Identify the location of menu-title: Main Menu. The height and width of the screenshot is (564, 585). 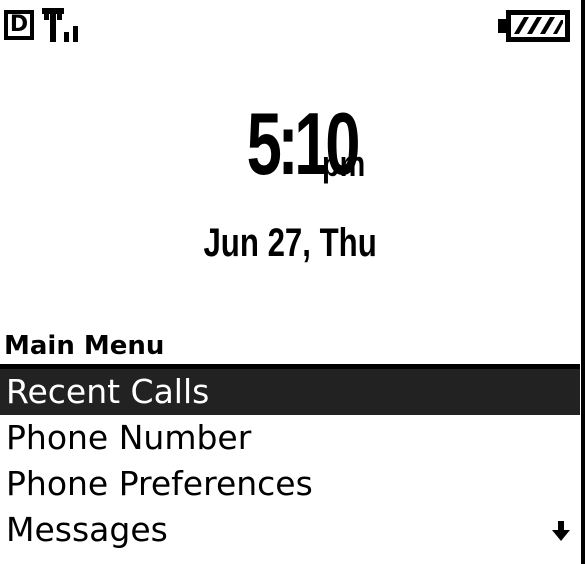
(84, 346).